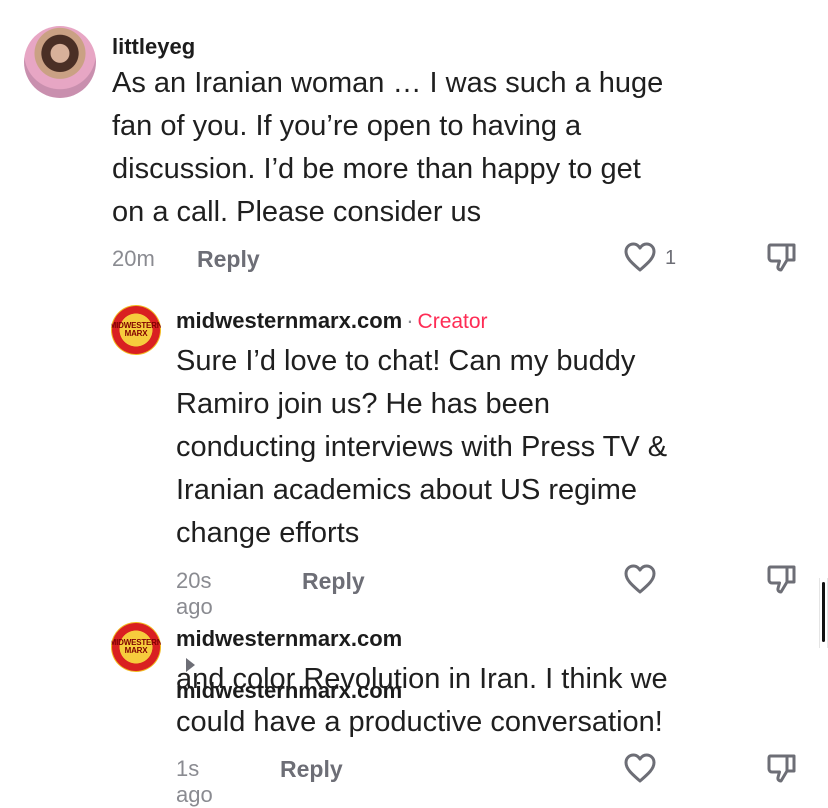 The width and height of the screenshot is (828, 808). Describe the element at coordinates (406, 361) in the screenshot. I see `comment-line: Sure I’d love to chat! Can my buddy` at that location.